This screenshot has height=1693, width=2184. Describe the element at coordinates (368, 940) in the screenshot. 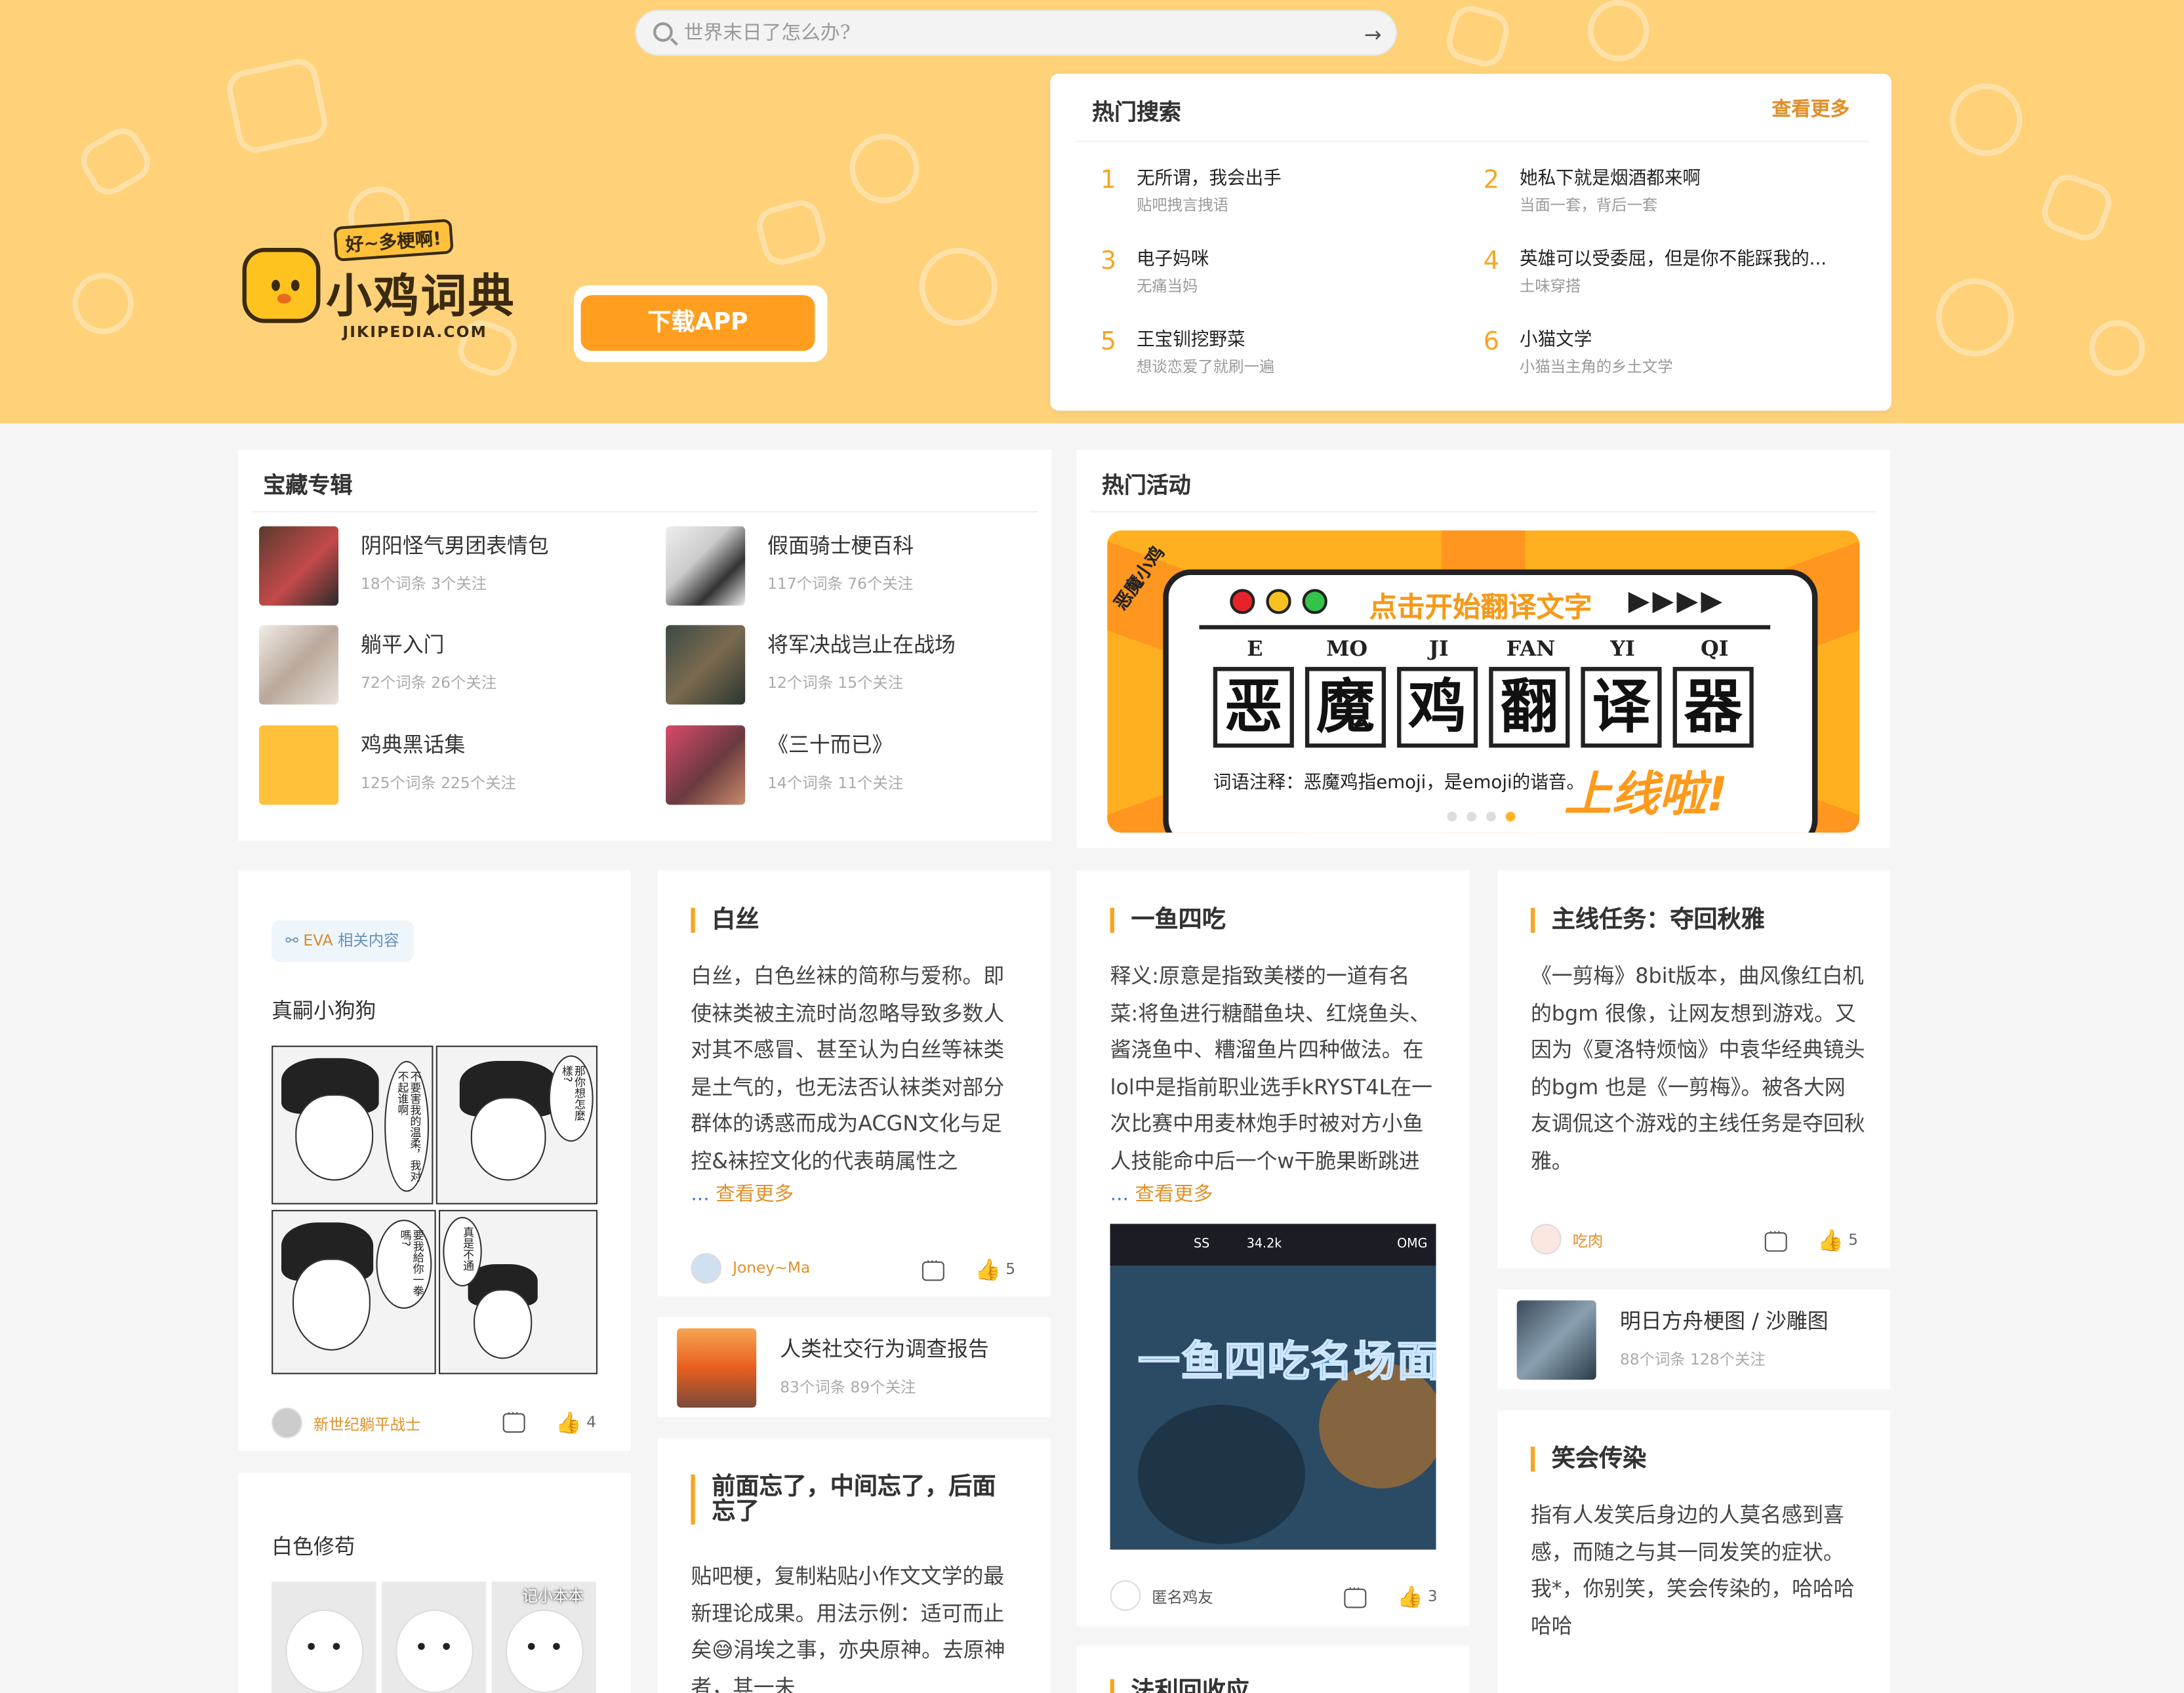

I see `tag-suffix: 相关内容` at that location.